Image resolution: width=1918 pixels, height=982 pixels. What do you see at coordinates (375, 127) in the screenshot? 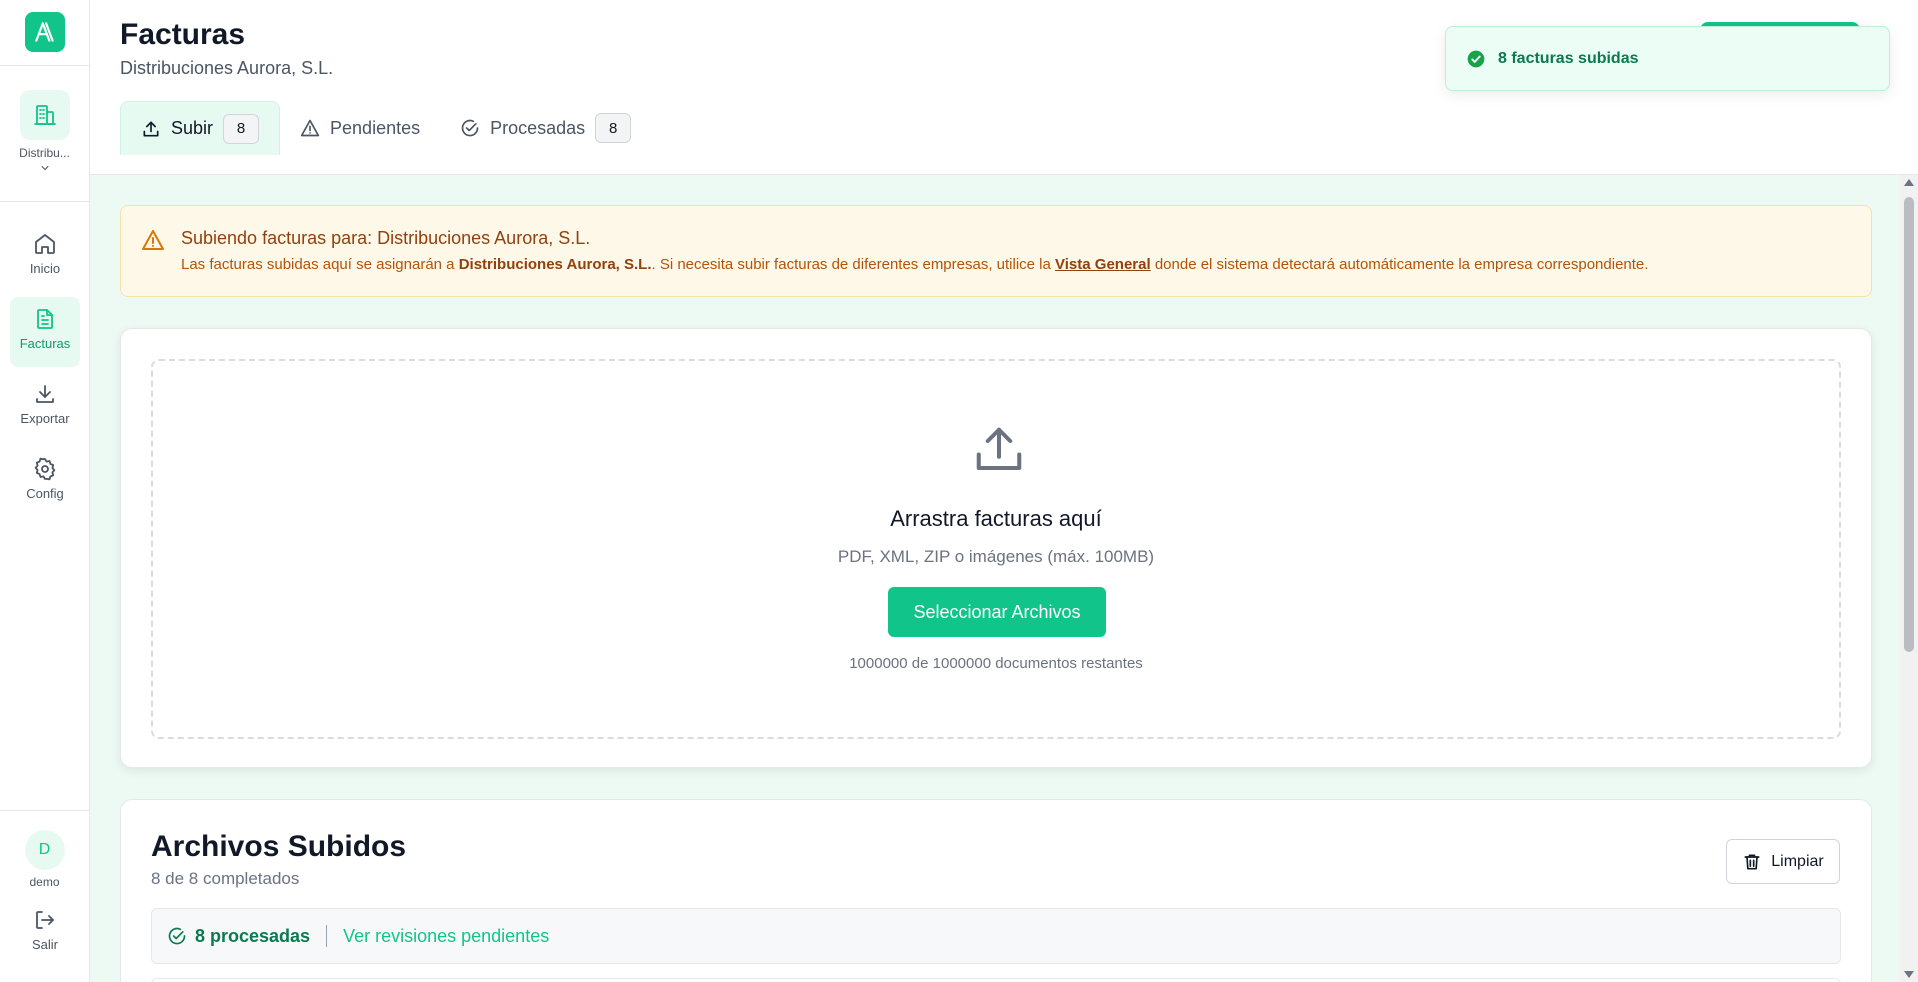
I see `tab-label: Pendientes` at bounding box center [375, 127].